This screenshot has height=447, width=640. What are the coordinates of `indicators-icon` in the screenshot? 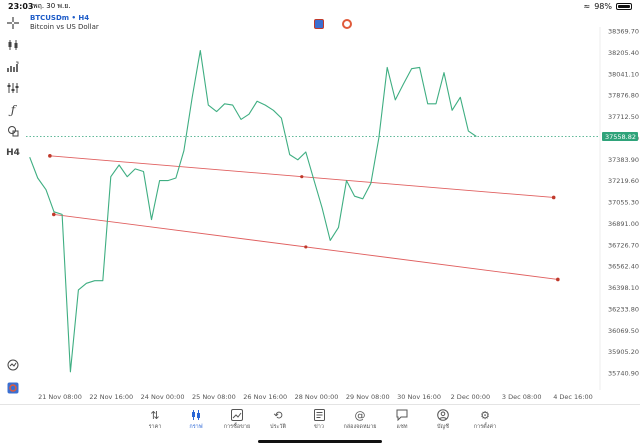 It's located at (13, 67).